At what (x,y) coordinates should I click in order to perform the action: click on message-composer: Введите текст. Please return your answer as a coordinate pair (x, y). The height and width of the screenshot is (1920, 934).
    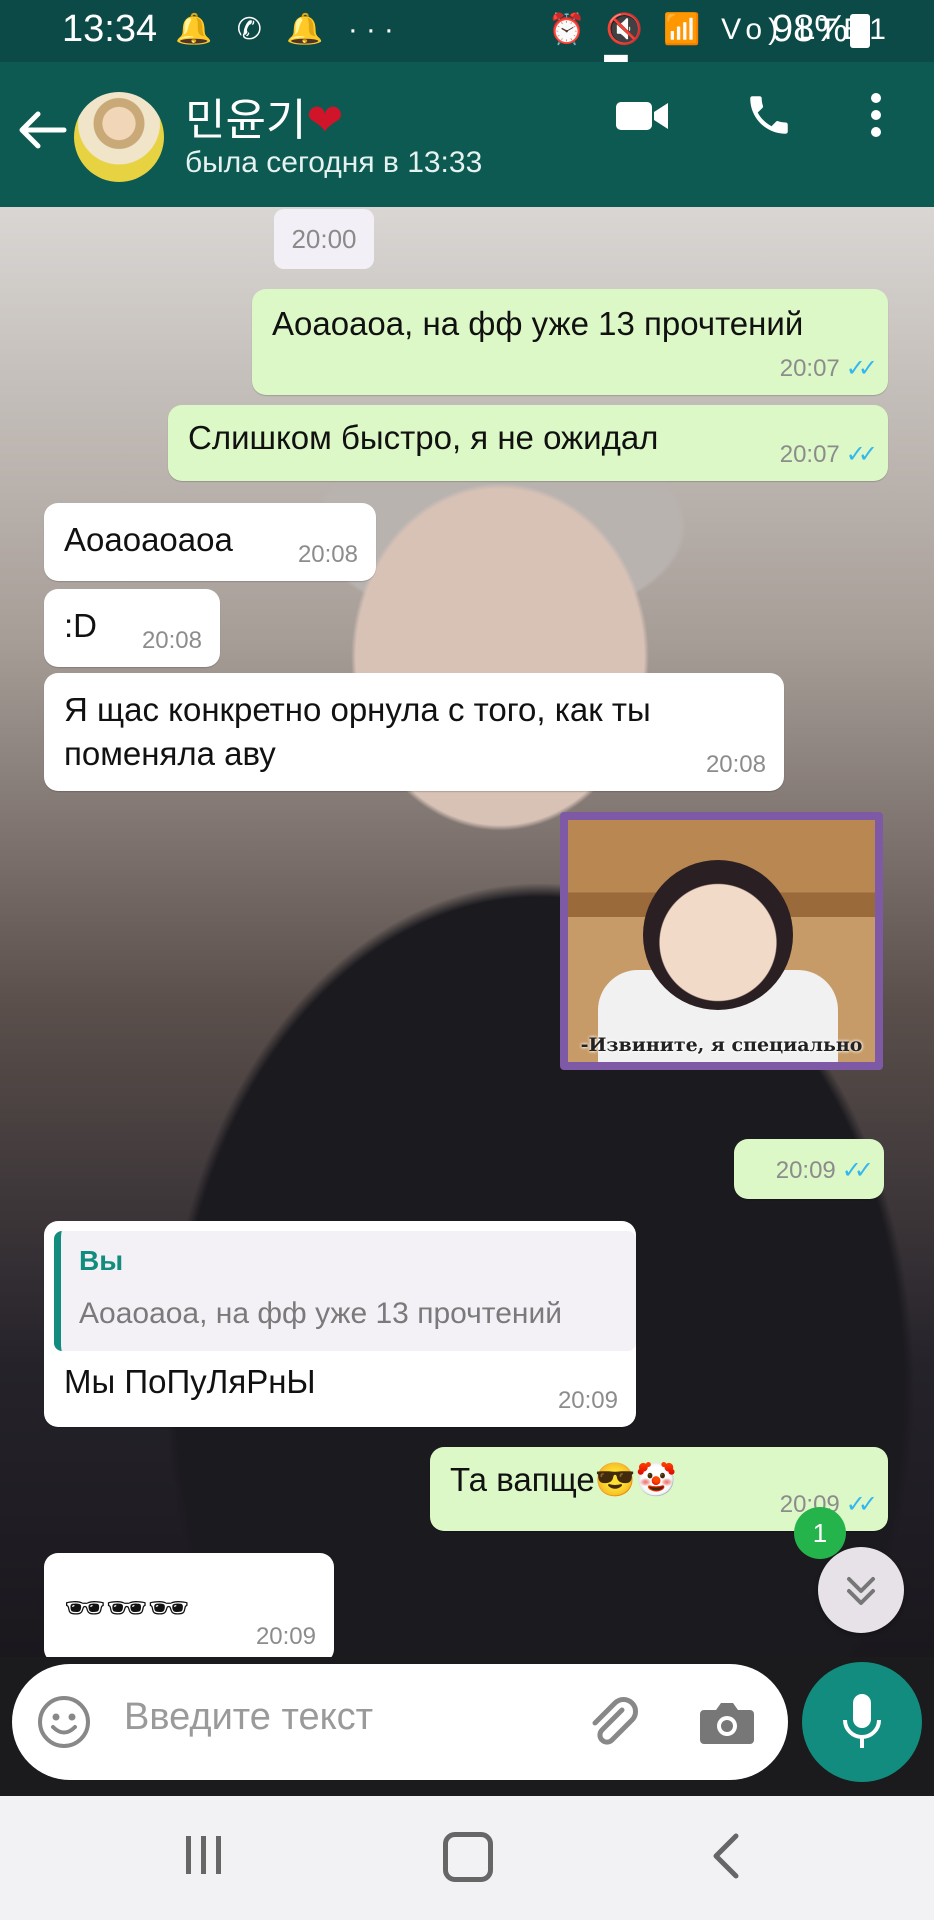
    Looking at the image, I should click on (400, 1722).